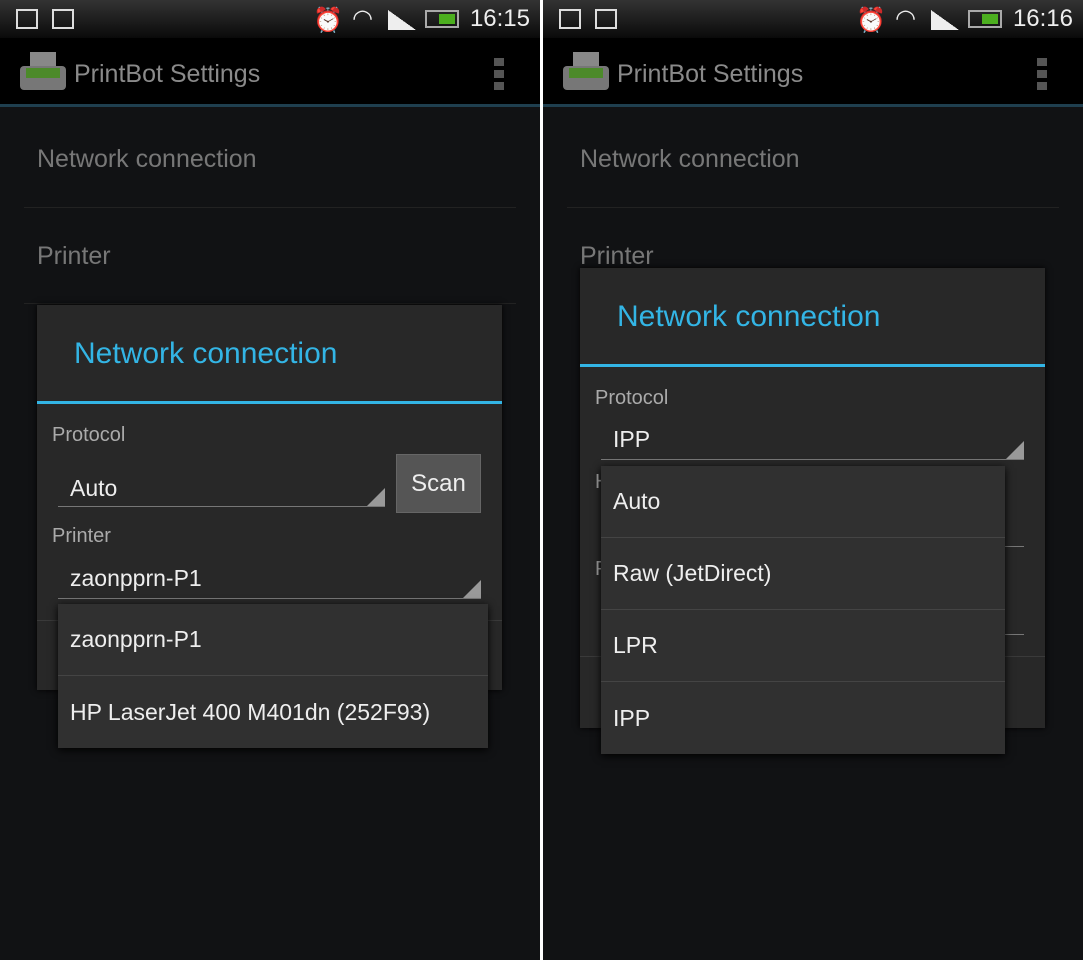 The image size is (1083, 960). Describe the element at coordinates (81, 536) in the screenshot. I see `printer-label: Printer` at that location.